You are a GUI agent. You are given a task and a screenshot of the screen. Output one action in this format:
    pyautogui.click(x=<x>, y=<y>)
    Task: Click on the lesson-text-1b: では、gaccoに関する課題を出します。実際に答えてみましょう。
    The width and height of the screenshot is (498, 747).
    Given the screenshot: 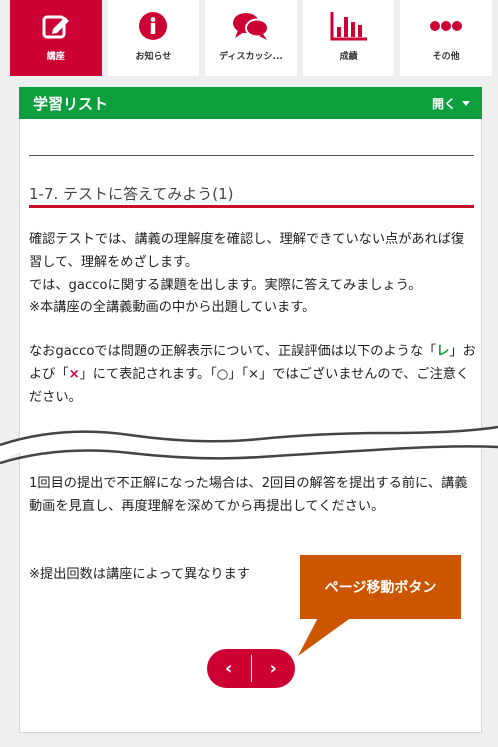 What is the action you would take?
    pyautogui.click(x=225, y=285)
    